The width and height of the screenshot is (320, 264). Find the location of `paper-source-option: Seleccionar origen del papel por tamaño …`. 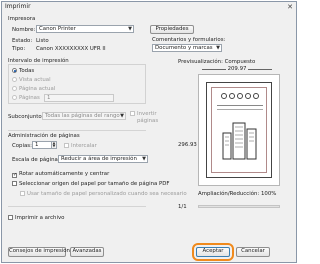

paper-source-option: Seleccionar origen del papel por tamaño … is located at coordinates (91, 184).